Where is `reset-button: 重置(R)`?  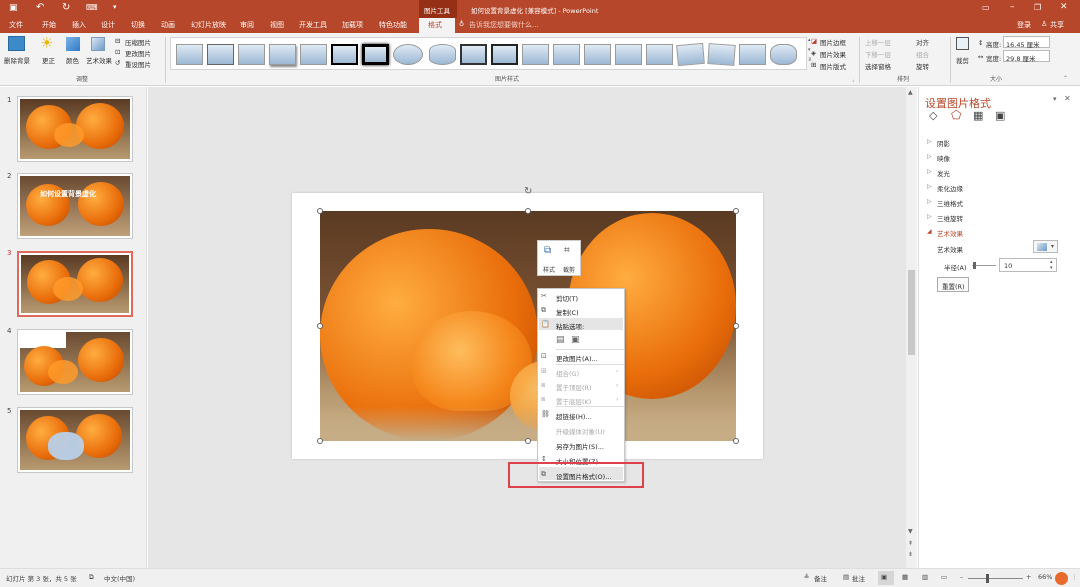
reset-button: 重置(R) is located at coordinates (953, 284).